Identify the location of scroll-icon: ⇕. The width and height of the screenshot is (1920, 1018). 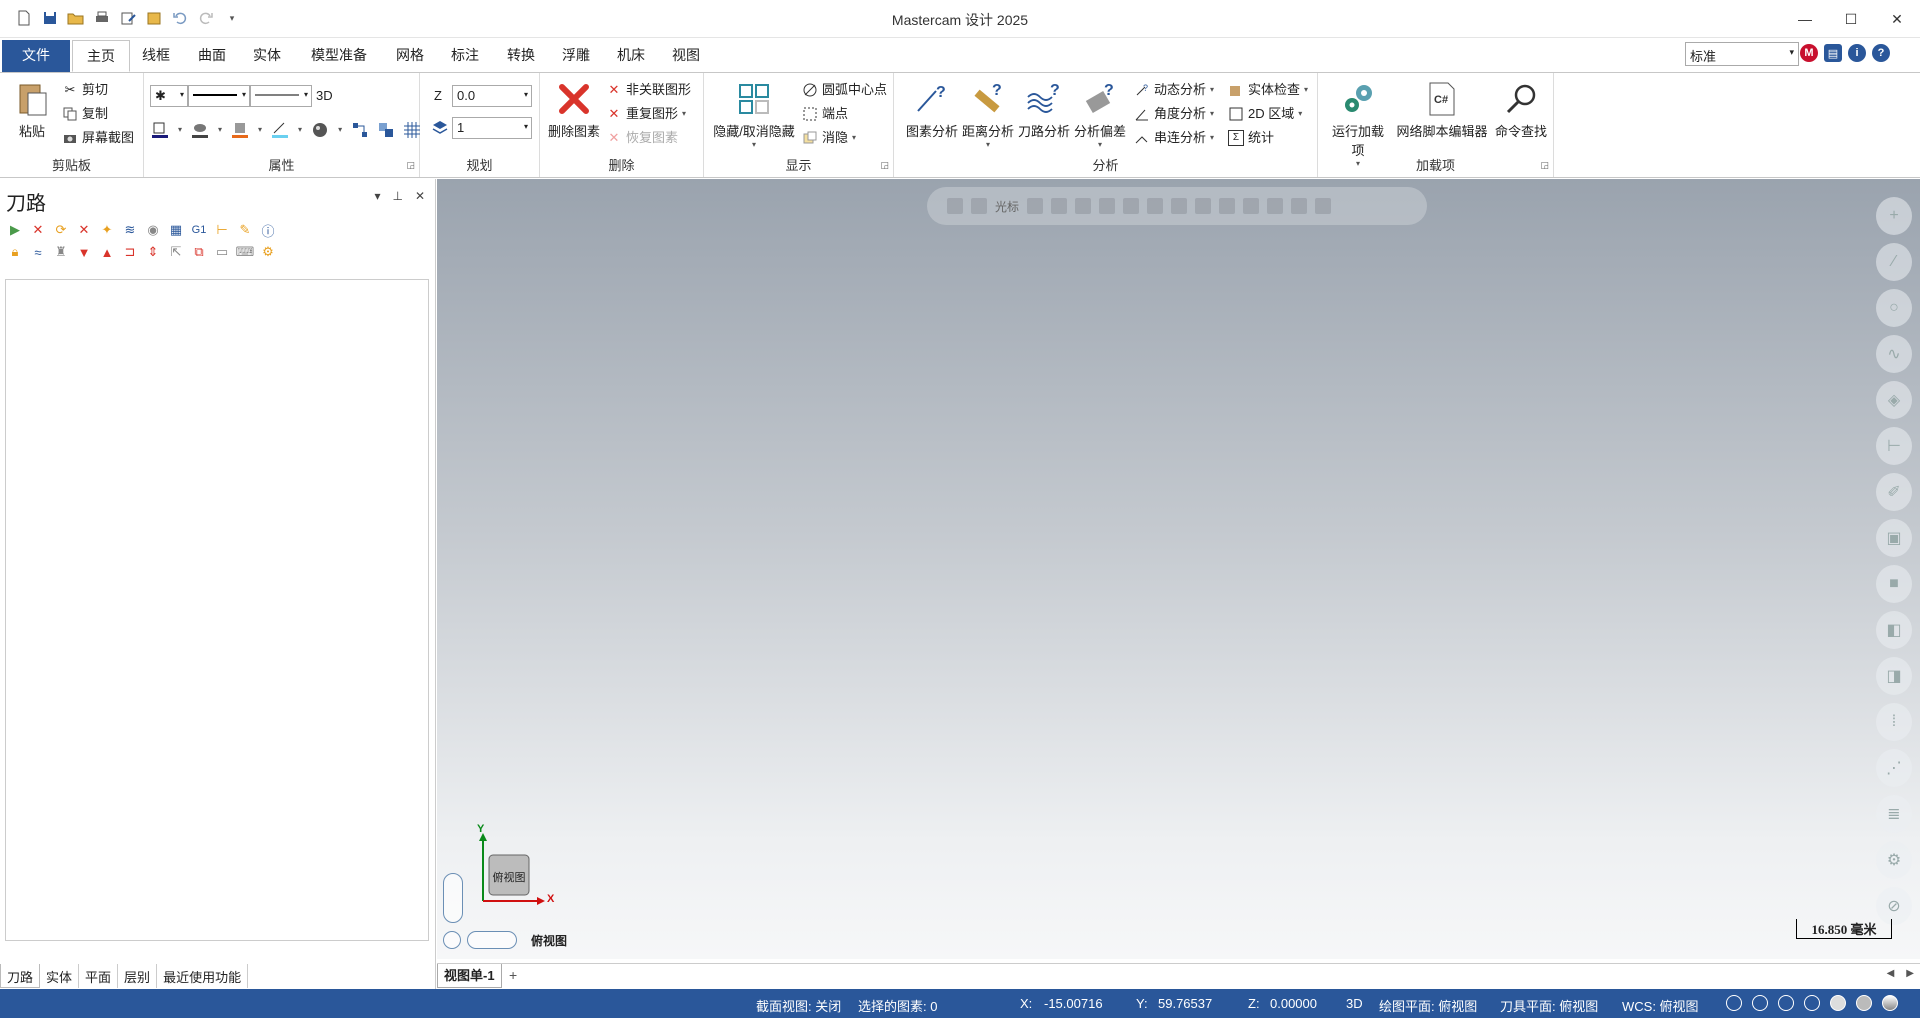
(153, 252).